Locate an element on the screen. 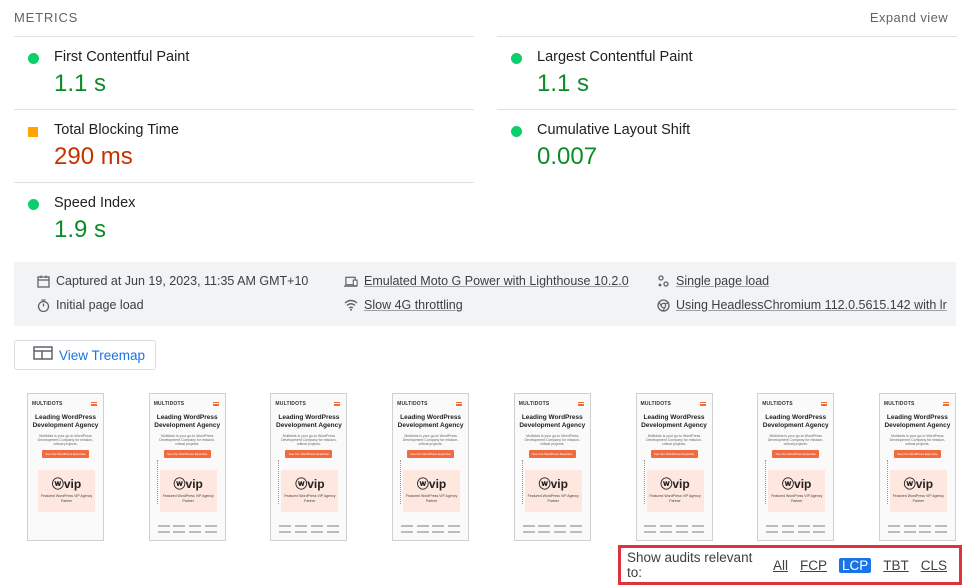 The height and width of the screenshot is (587, 970). metric-label: Total Blocking Time is located at coordinates (116, 130).